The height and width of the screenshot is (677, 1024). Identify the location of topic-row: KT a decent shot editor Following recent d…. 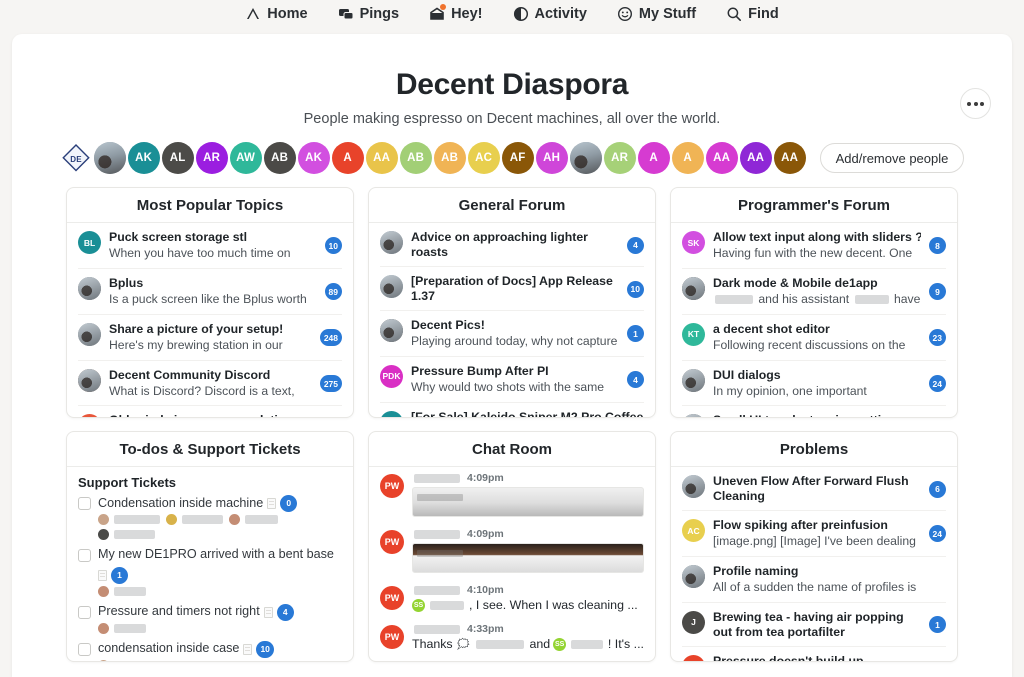
(814, 338).